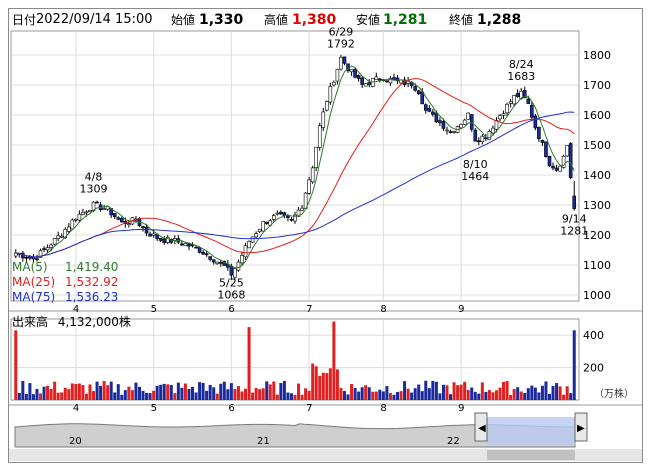 The height and width of the screenshot is (470, 653). I want to click on price-tick-label: 1500, so click(597, 145).